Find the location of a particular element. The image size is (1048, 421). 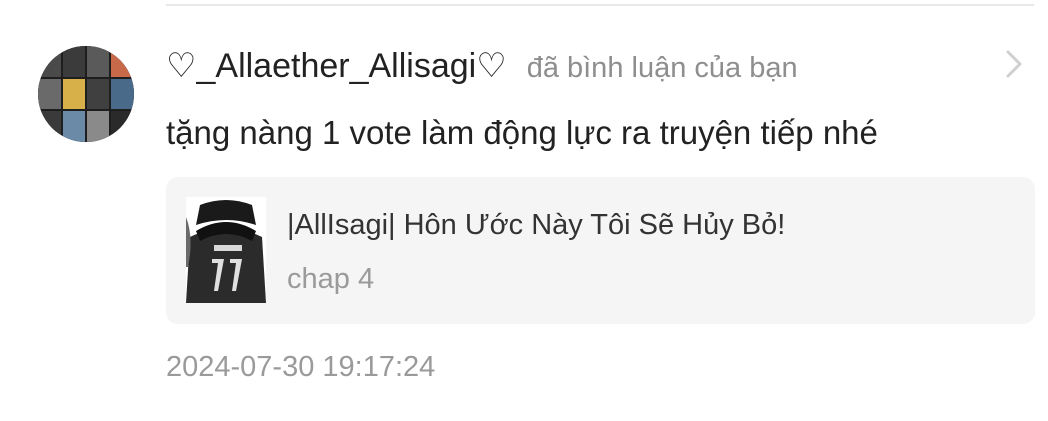

action-text: đã bình luận của bạn is located at coordinates (662, 68).